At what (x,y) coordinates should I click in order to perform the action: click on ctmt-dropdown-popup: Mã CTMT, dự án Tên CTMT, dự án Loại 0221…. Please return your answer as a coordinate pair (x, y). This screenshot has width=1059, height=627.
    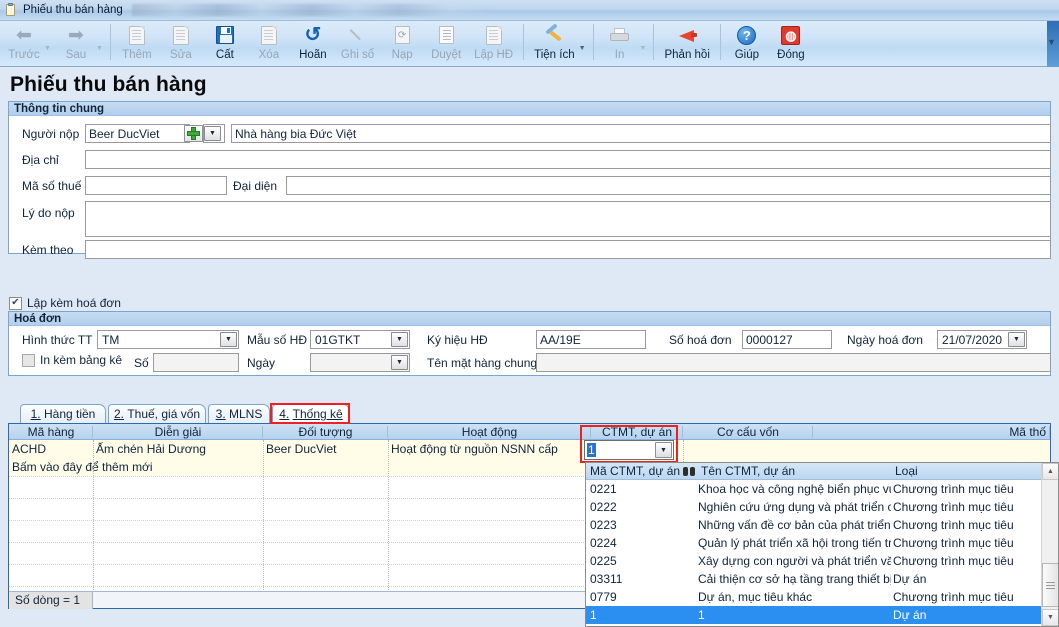
    Looking at the image, I should click on (822, 544).